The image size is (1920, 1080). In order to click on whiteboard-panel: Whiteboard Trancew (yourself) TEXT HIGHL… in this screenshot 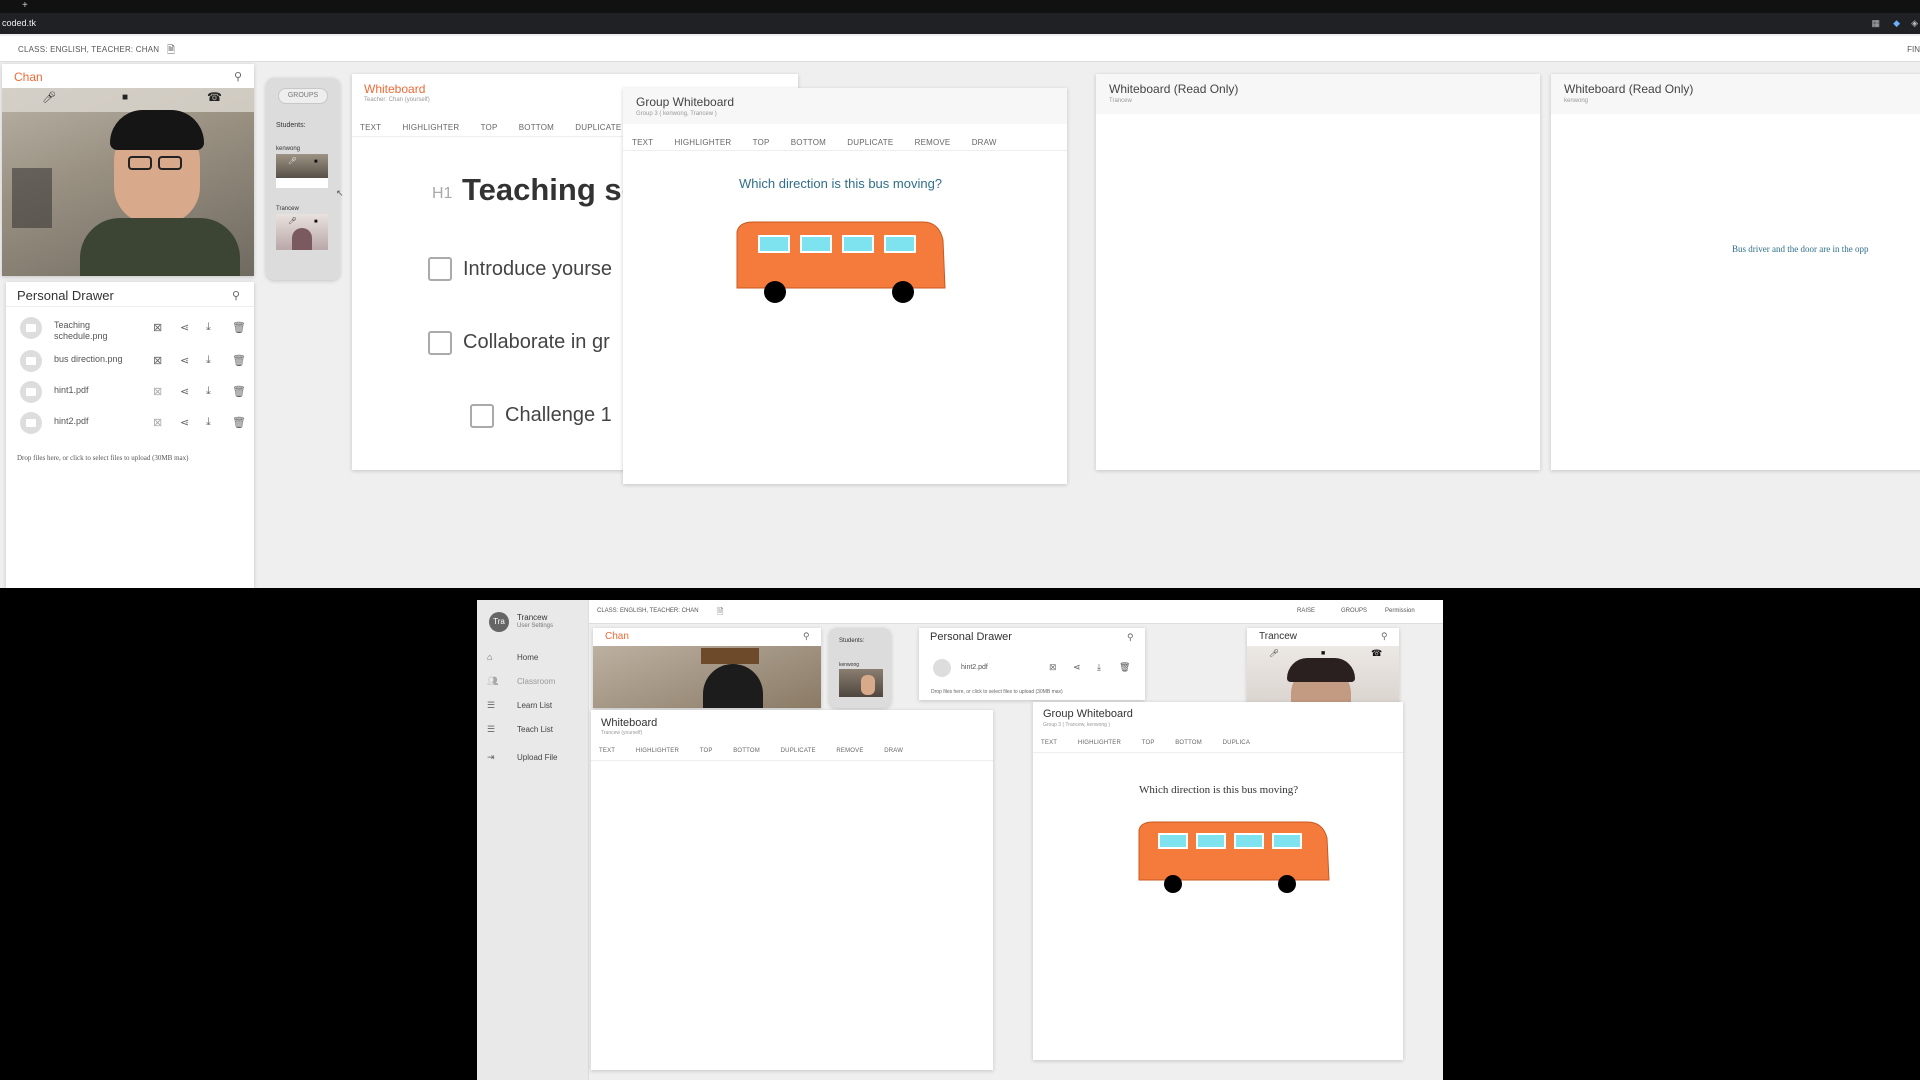, I will do `click(792, 890)`.